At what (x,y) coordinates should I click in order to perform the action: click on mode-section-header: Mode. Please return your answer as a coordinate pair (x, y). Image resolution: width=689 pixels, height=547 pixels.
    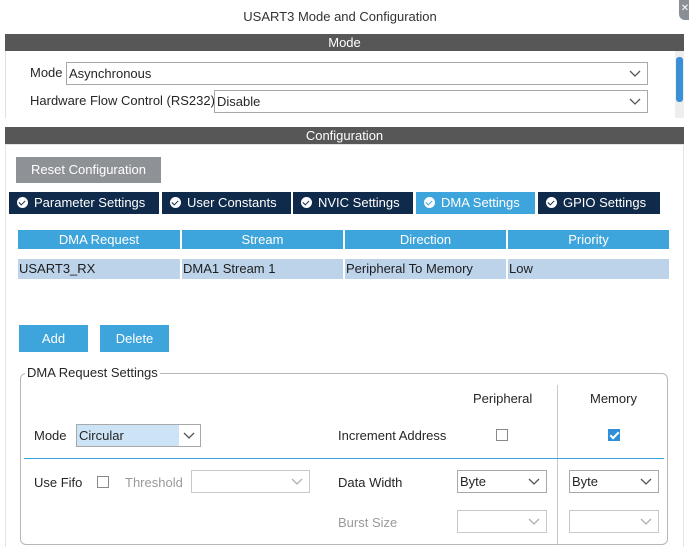
    Looking at the image, I should click on (344, 42).